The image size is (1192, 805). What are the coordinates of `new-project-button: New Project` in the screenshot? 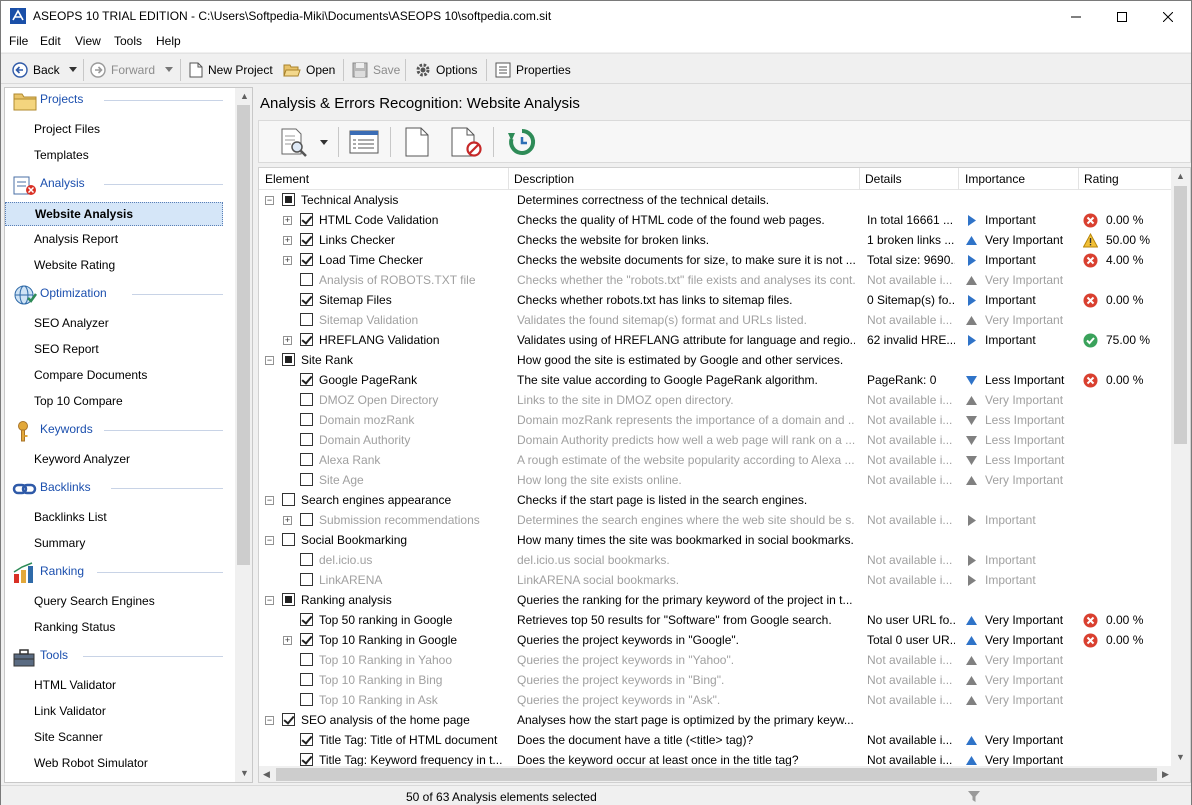 It's located at (231, 69).